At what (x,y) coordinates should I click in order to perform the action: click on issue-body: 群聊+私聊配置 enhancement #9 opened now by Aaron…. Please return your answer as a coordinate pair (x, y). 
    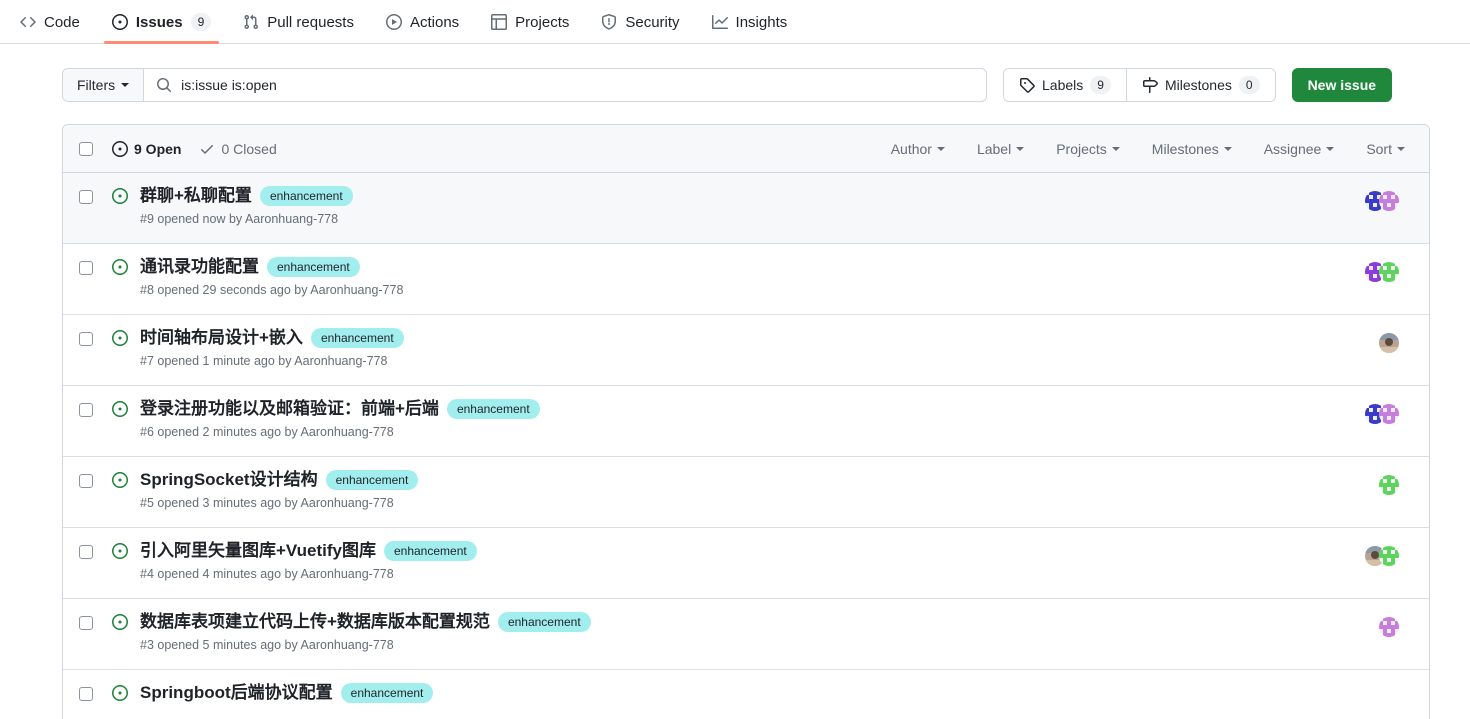
    Looking at the image, I should click on (752, 205).